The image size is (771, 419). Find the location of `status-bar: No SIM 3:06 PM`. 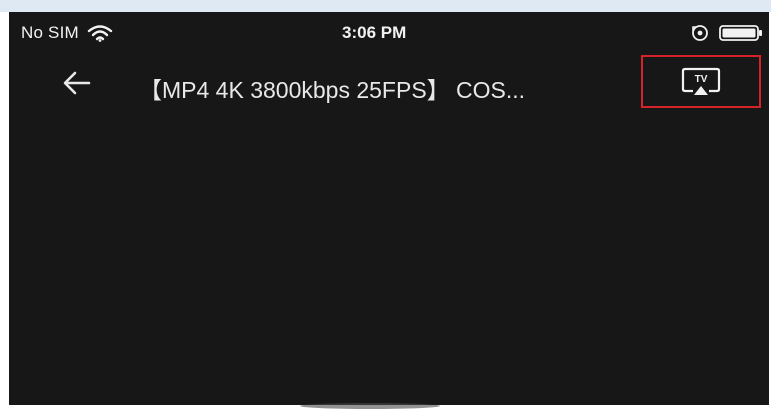

status-bar: No SIM 3:06 PM is located at coordinates (389, 32).